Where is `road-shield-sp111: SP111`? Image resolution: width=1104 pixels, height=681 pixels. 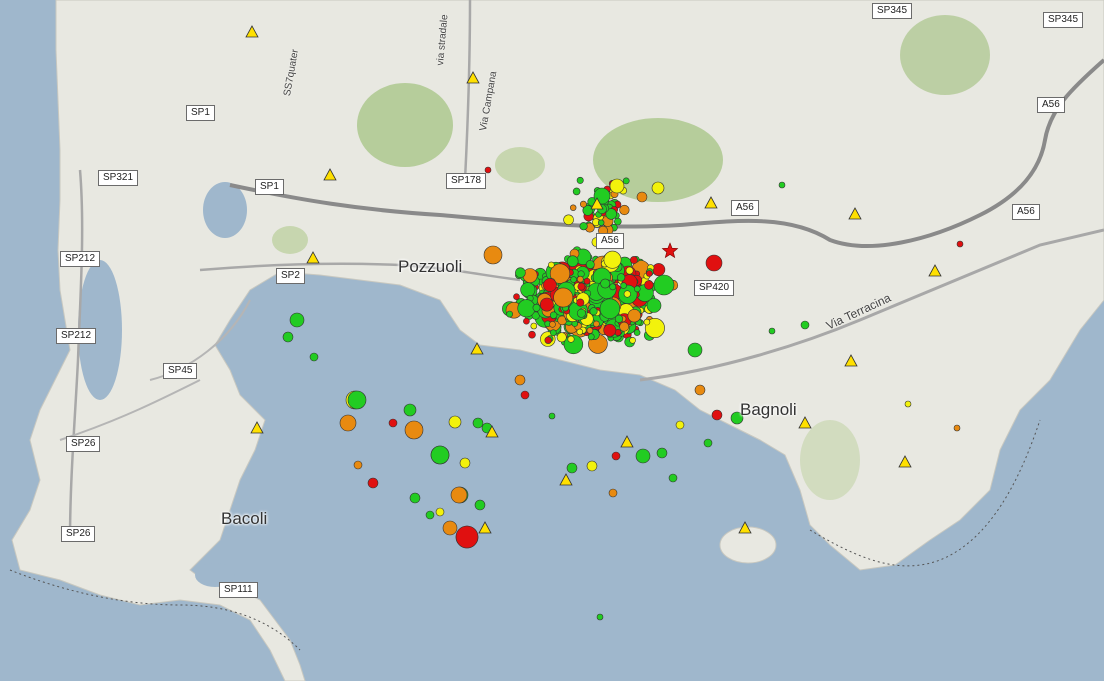
road-shield-sp111: SP111 is located at coordinates (238, 590).